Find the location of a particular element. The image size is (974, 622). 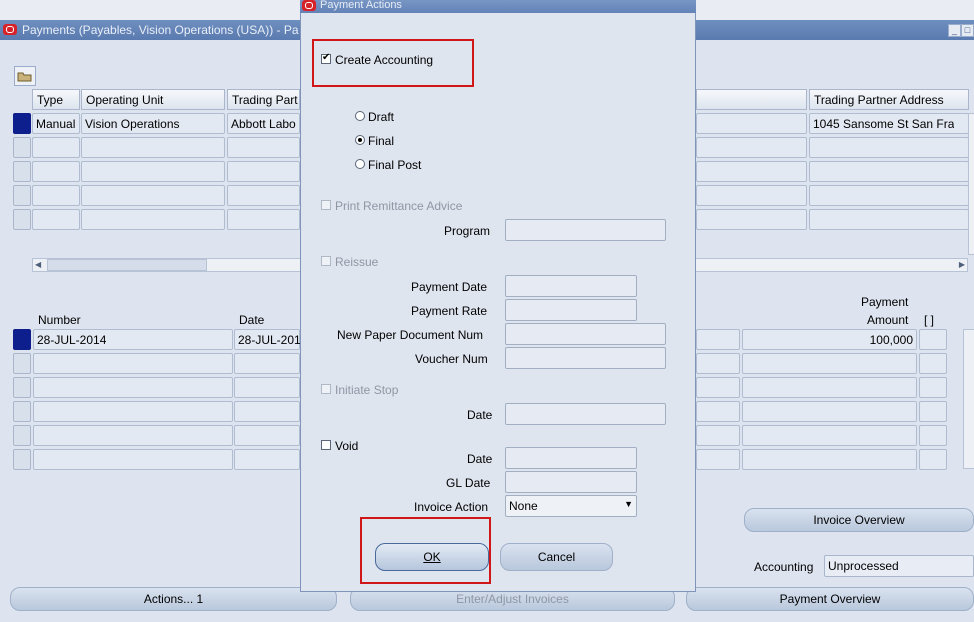

scrollbar-thumb is located at coordinates (127, 265).